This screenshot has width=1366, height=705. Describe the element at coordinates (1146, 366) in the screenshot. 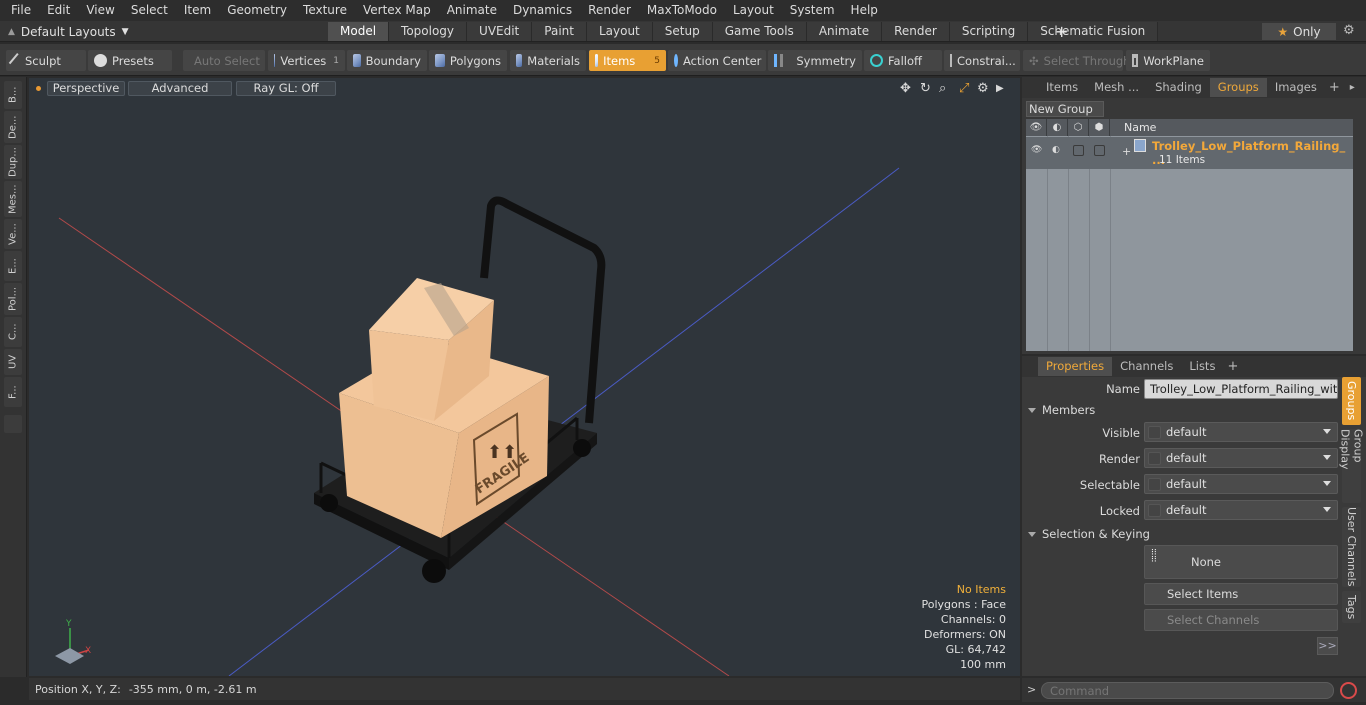

I see `tab-channels: Channels` at that location.